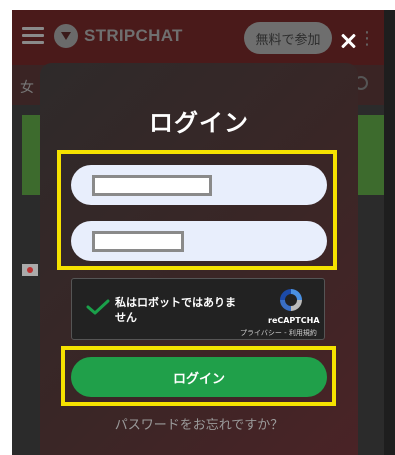 The height and width of the screenshot is (455, 395). Describe the element at coordinates (27, 87) in the screenshot. I see `category-label: 女` at that location.